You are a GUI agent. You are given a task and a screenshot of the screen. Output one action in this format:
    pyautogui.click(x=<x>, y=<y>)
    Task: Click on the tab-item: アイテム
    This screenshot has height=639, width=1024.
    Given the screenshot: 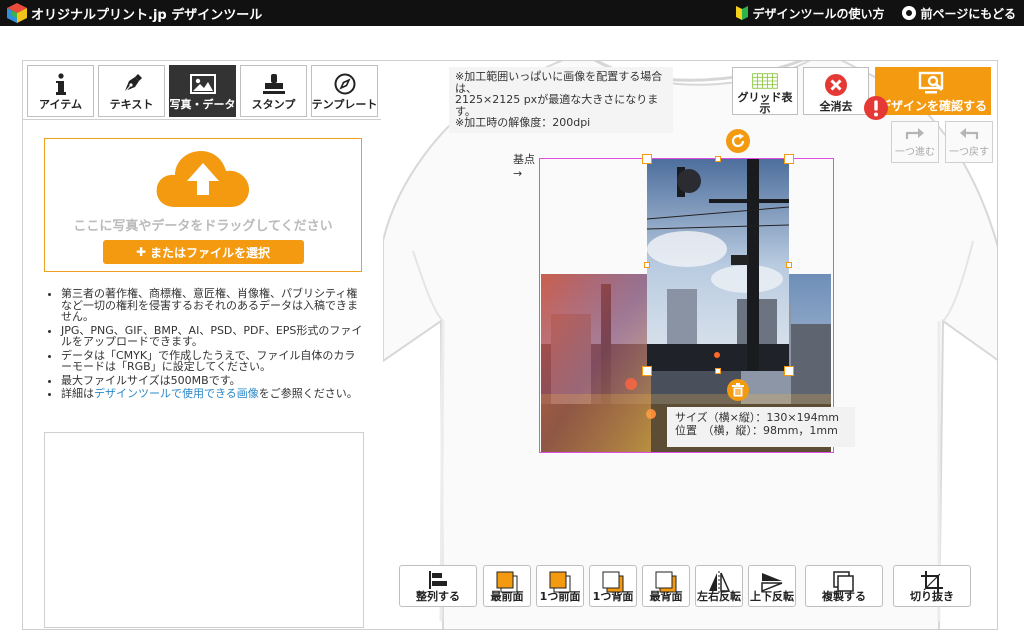 What is the action you would take?
    pyautogui.click(x=60, y=91)
    